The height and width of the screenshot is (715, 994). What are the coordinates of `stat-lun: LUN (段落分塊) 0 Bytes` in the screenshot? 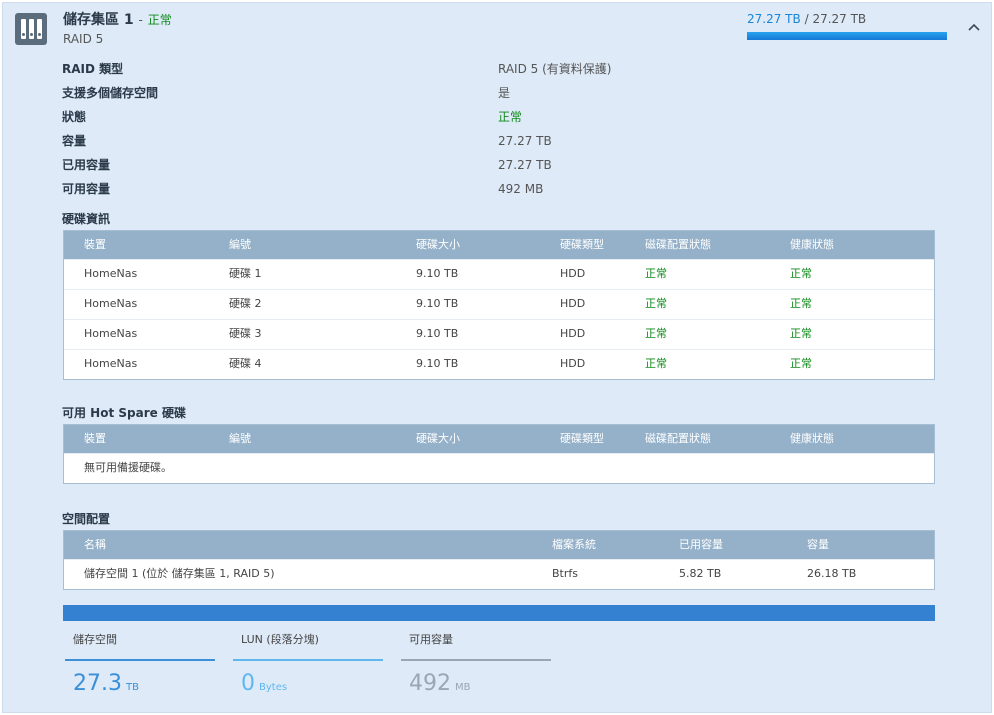 It's located at (308, 663).